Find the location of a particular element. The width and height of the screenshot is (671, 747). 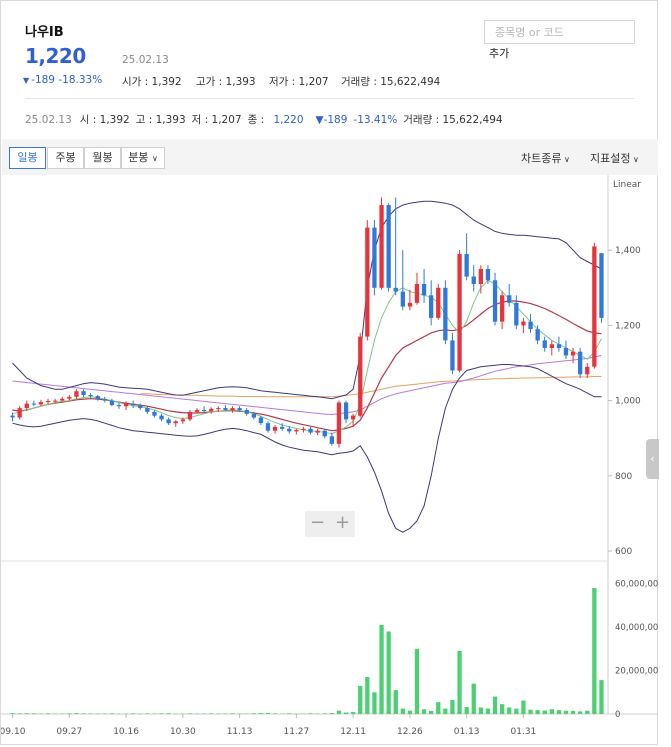

scale-label: Linear is located at coordinates (627, 185).